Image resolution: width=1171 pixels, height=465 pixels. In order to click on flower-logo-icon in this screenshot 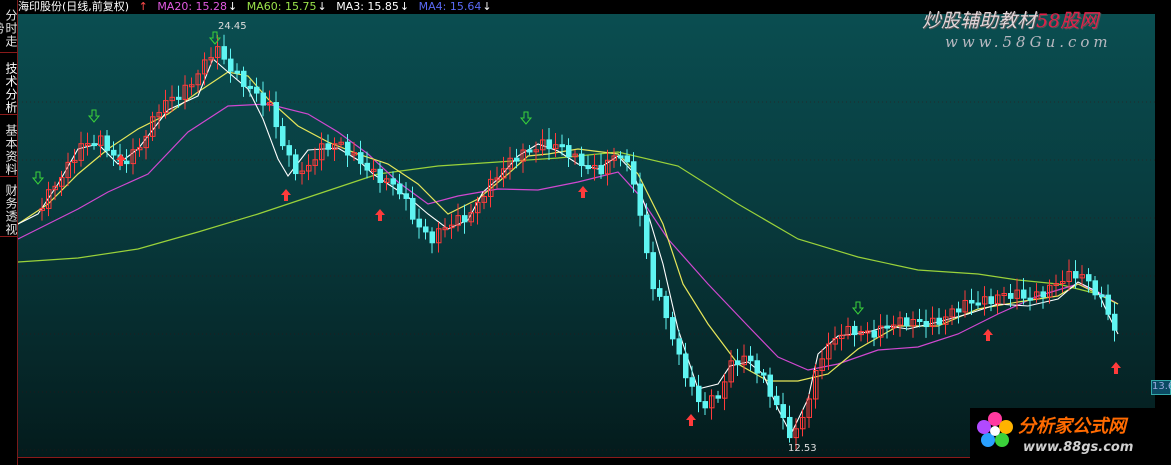, I will do `click(995, 429)`.